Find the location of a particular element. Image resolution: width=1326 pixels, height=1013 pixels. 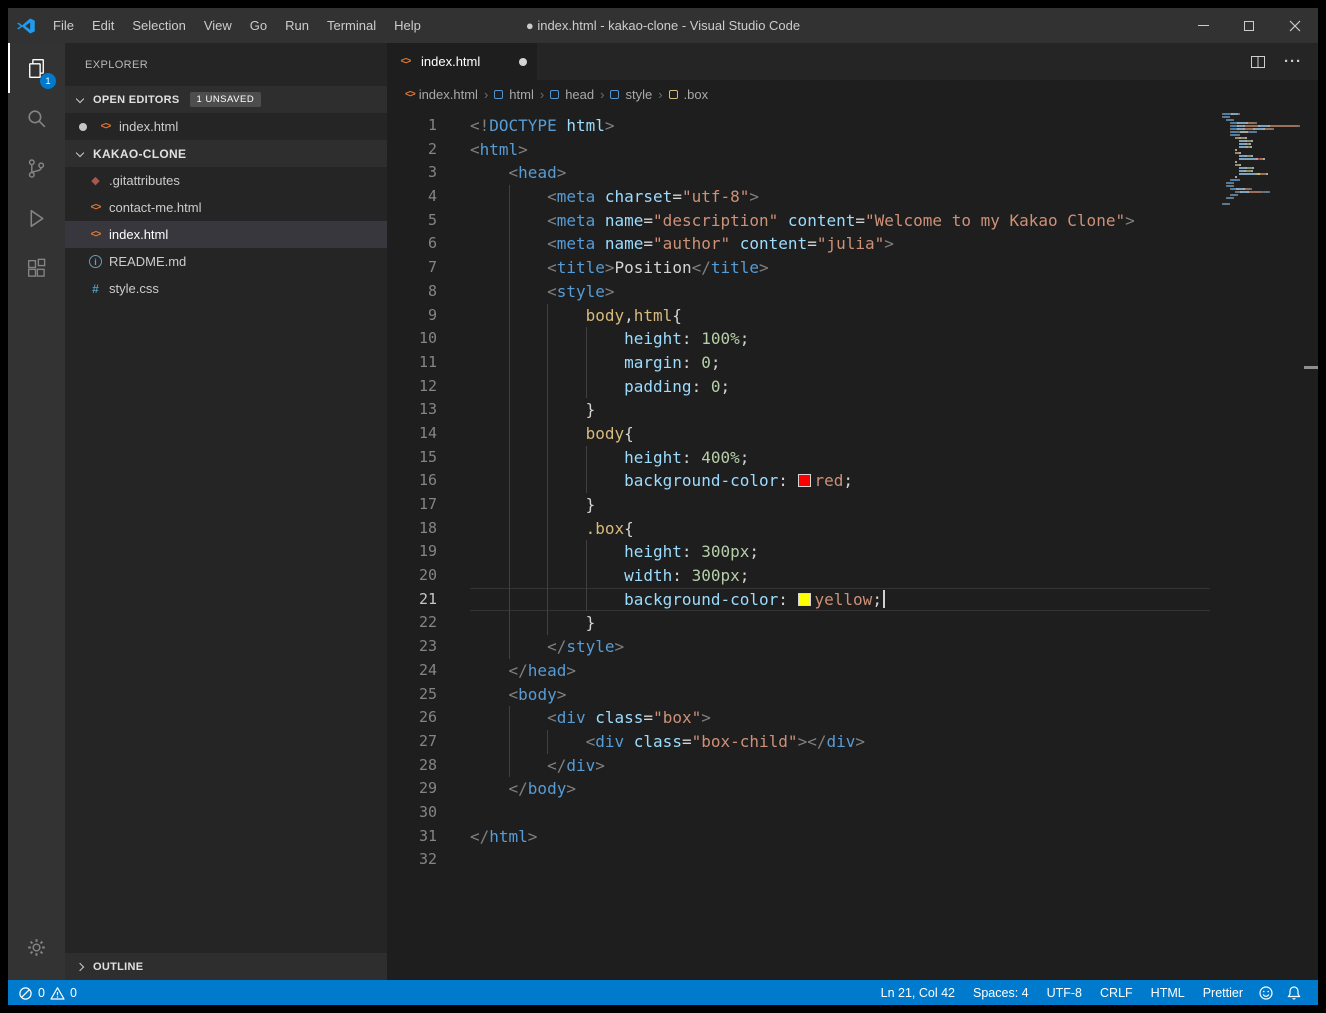

menu-go: Go is located at coordinates (258, 25).